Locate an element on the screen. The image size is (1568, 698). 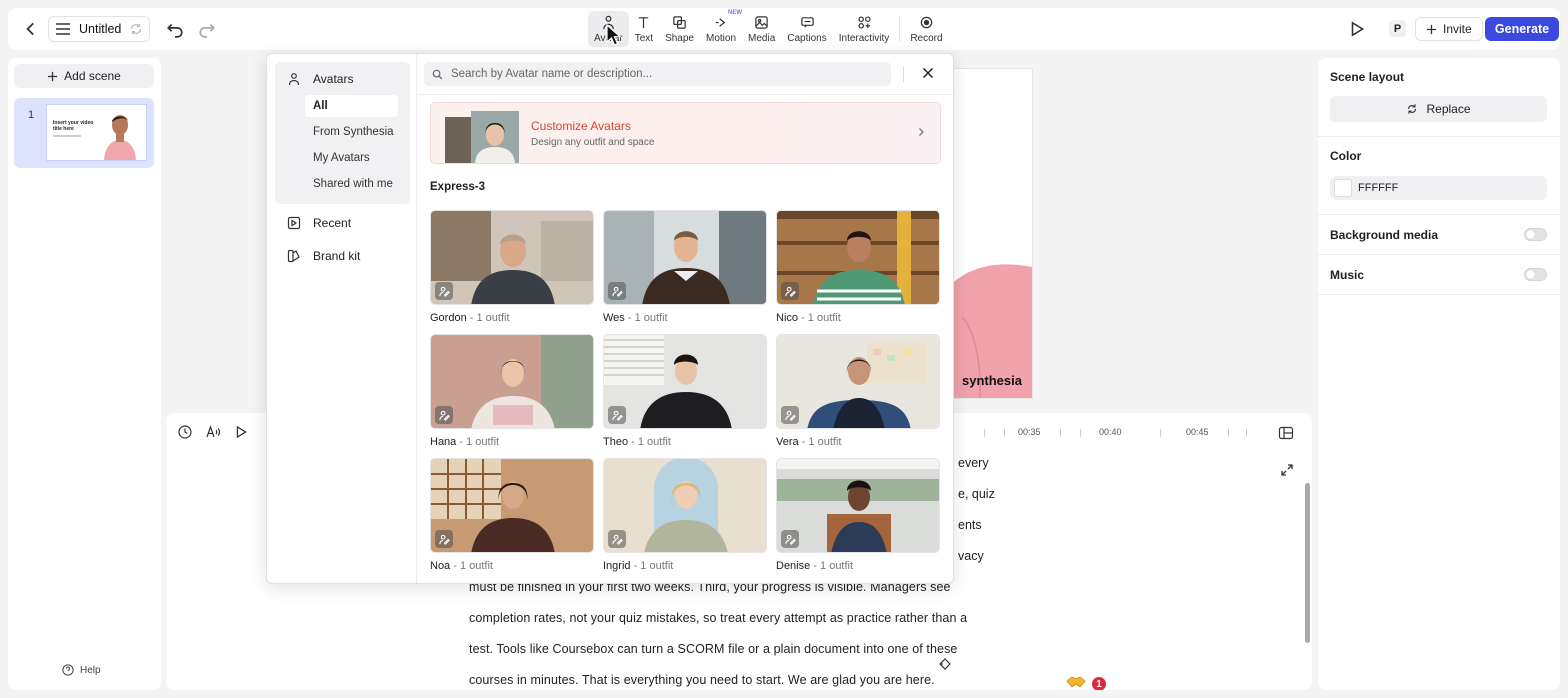
tool-interactivity: Interactivity is located at coordinates (864, 29).